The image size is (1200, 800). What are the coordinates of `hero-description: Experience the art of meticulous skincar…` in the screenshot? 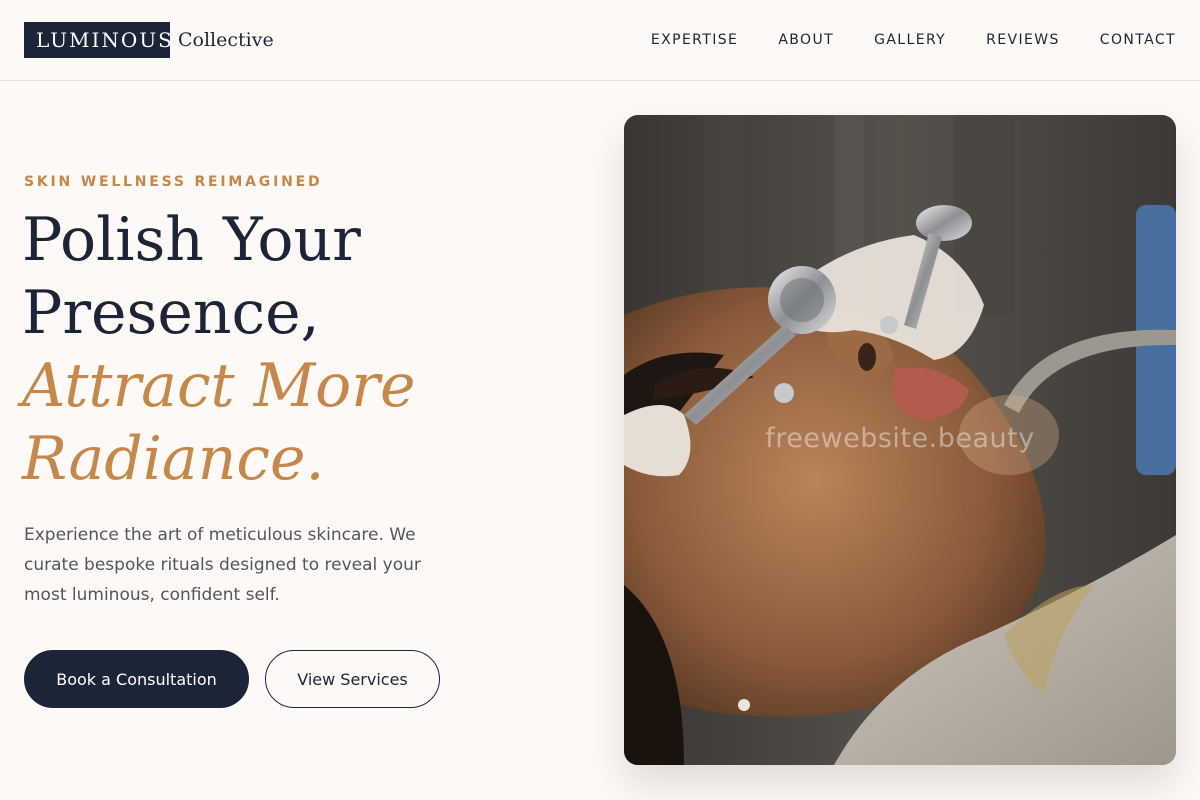 It's located at (222, 565).